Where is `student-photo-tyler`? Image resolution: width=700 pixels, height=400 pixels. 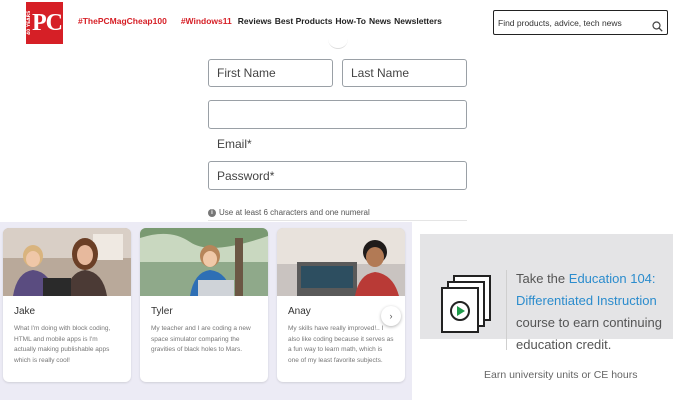
student-photo-tyler is located at coordinates (204, 262).